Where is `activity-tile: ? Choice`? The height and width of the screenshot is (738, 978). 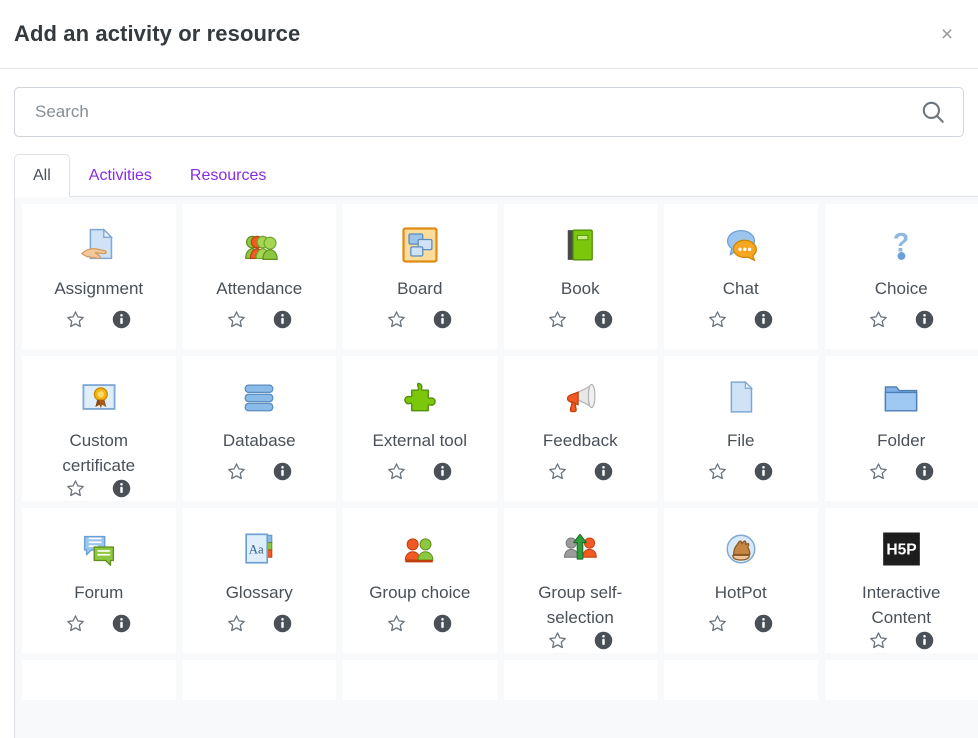
activity-tile: ? Choice is located at coordinates (901, 277).